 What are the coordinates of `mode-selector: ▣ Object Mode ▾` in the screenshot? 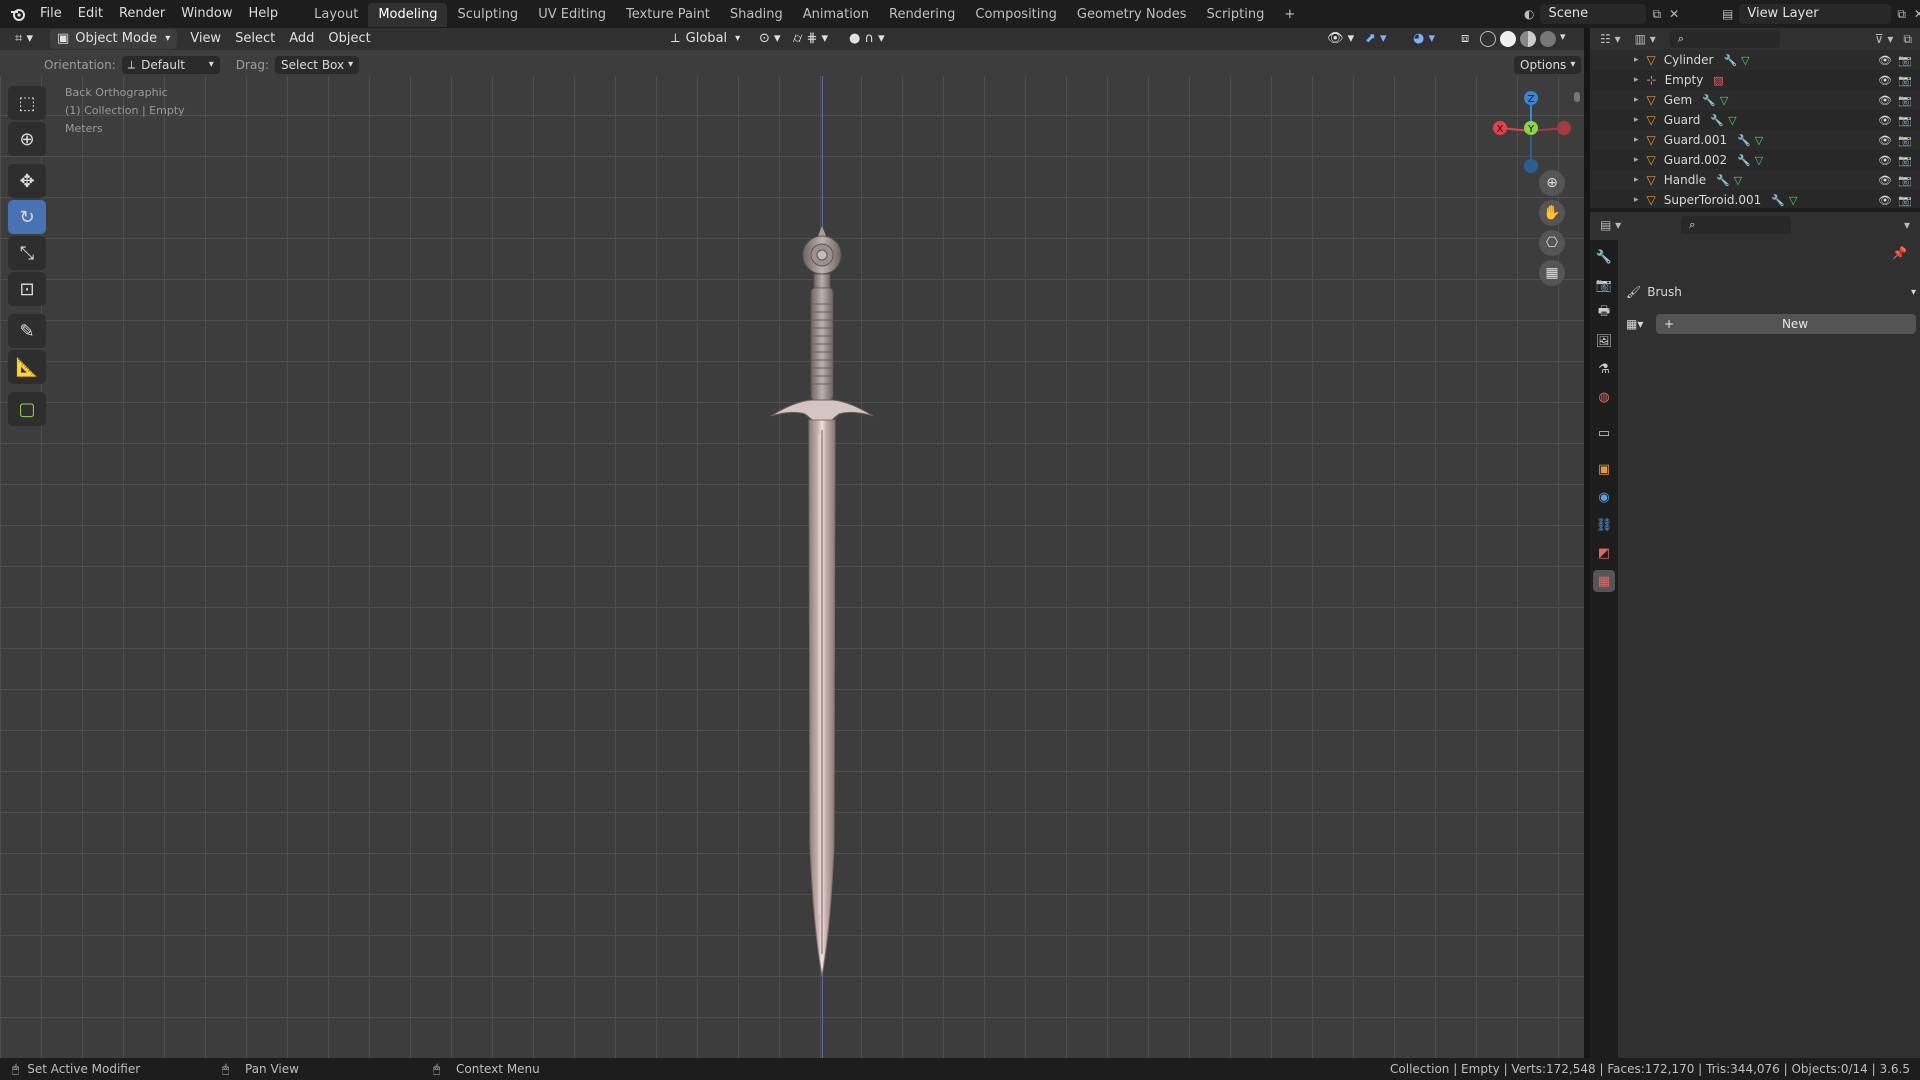 It's located at (113, 39).